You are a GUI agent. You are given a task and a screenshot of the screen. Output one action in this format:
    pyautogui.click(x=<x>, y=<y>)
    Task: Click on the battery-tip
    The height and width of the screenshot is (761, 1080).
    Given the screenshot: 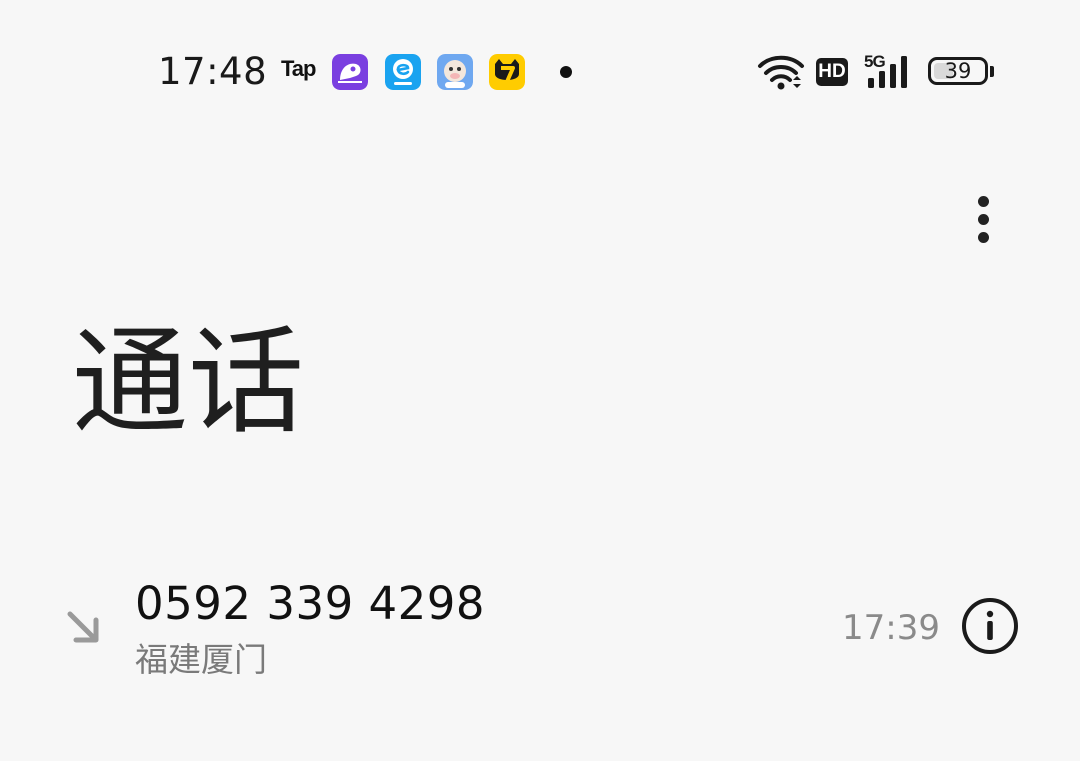 What is the action you would take?
    pyautogui.click(x=992, y=71)
    